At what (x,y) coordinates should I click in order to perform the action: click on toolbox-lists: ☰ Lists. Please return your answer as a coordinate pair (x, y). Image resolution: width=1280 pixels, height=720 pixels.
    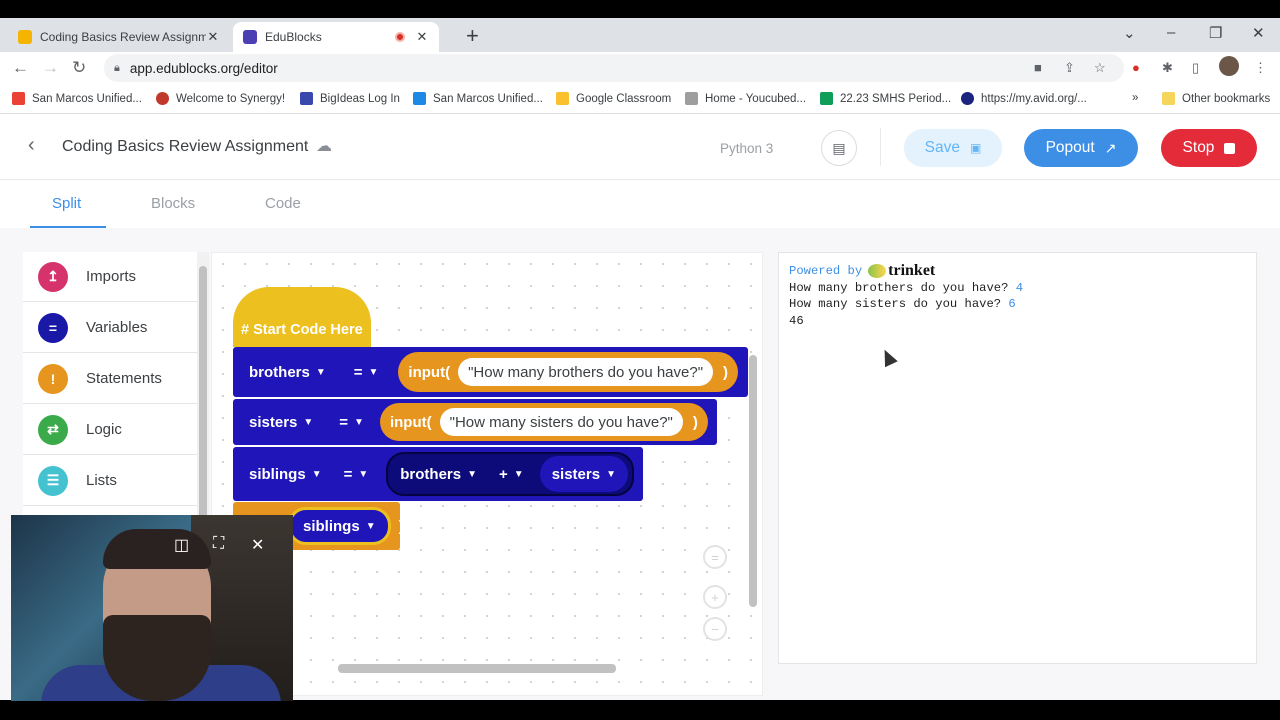
    Looking at the image, I should click on (110, 481).